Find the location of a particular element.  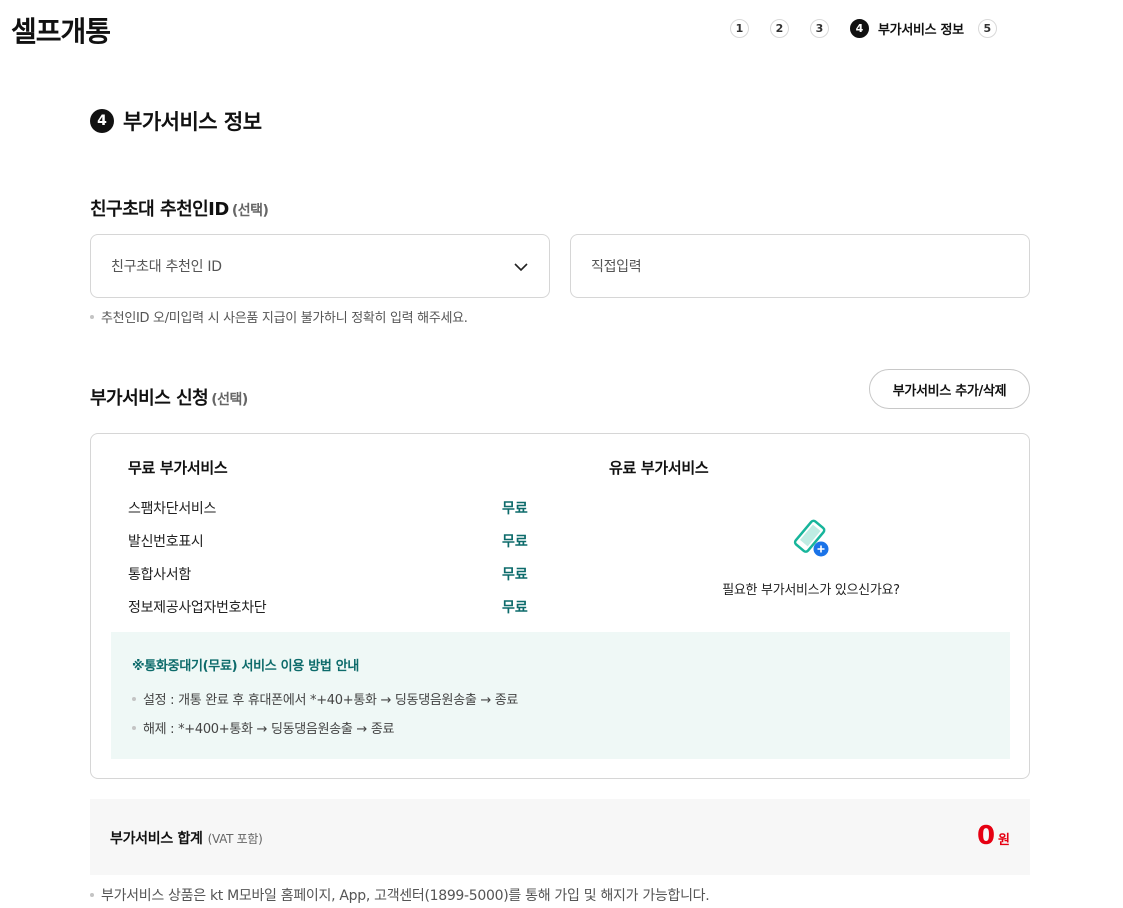

referral-id-select: 친구초대 추천인 ID is located at coordinates (320, 266).